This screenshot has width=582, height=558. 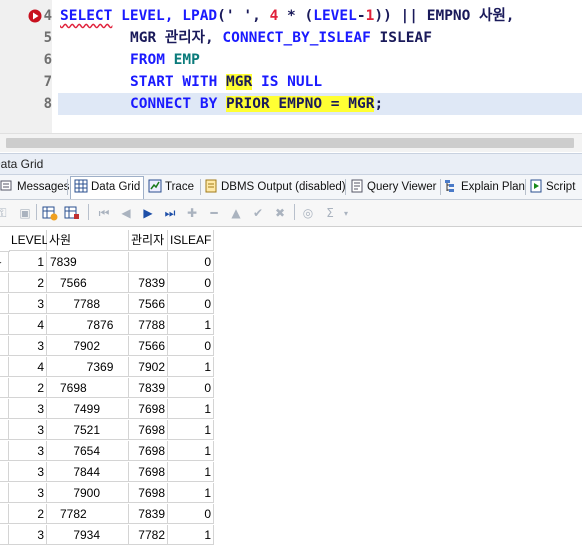 I want to click on cell-employee: 7788, so click(x=88, y=304).